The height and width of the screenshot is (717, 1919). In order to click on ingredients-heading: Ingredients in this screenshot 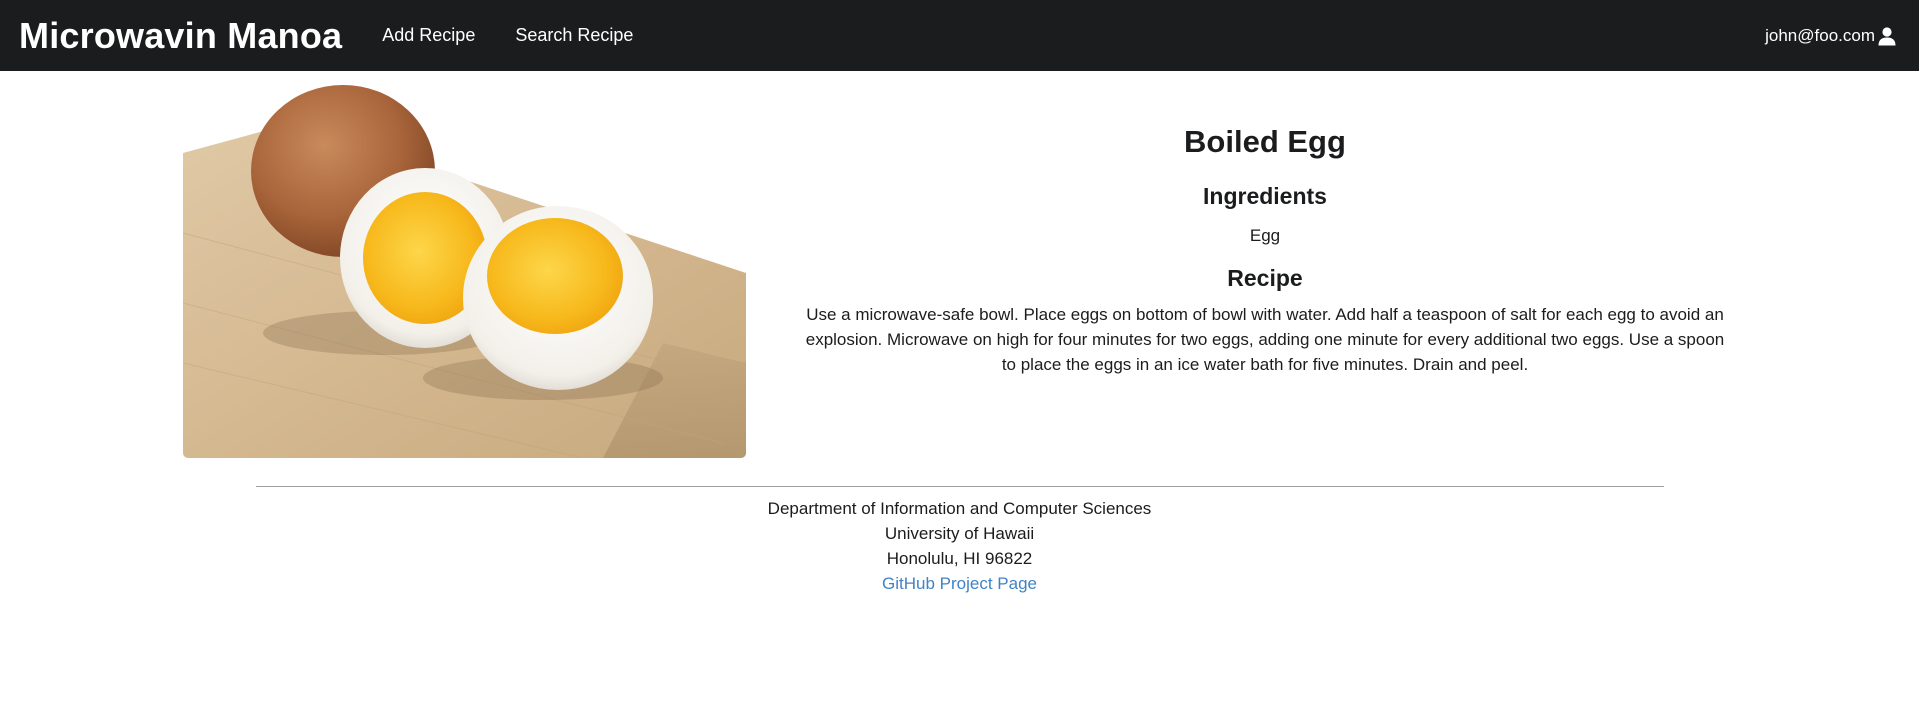, I will do `click(1265, 196)`.